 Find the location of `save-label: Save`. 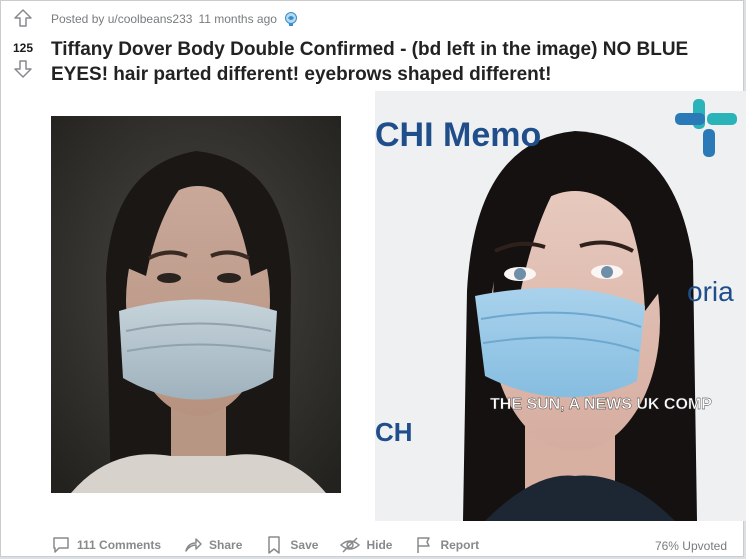

save-label: Save is located at coordinates (304, 545).